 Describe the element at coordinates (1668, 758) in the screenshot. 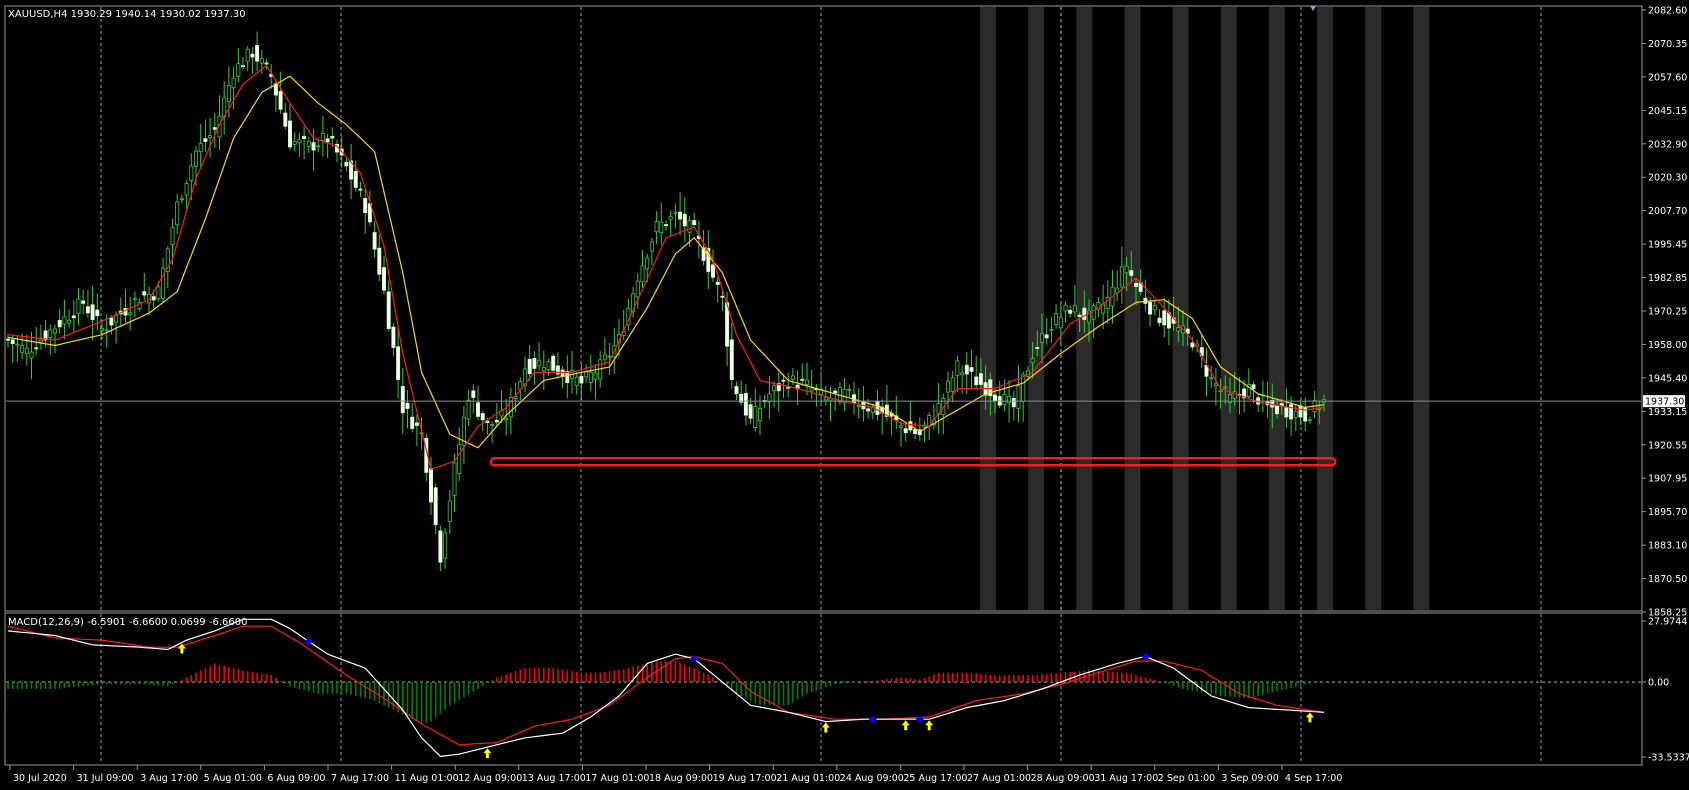

I see `macd-tick-label: -33.5337` at that location.